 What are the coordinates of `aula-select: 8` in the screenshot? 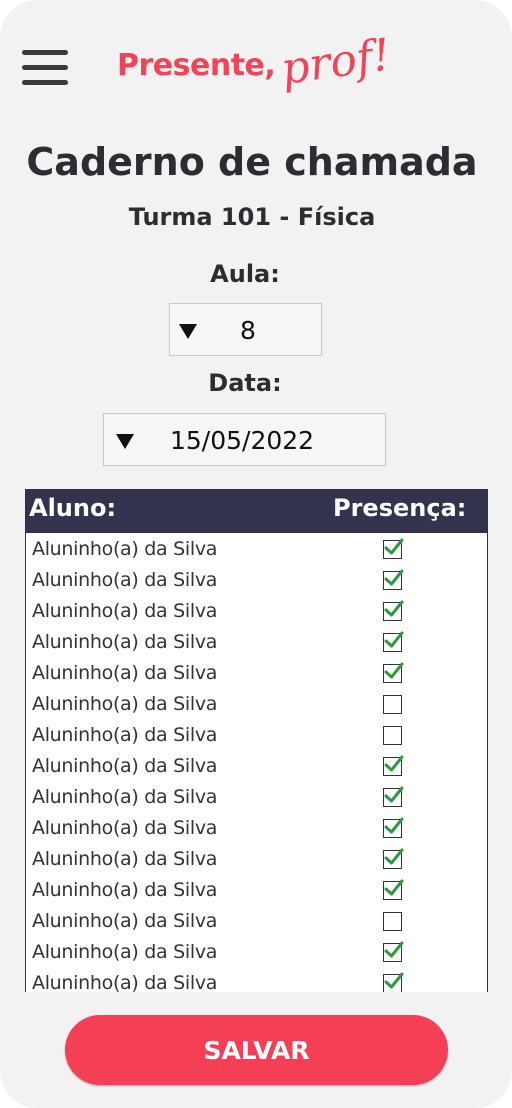 It's located at (245, 329).